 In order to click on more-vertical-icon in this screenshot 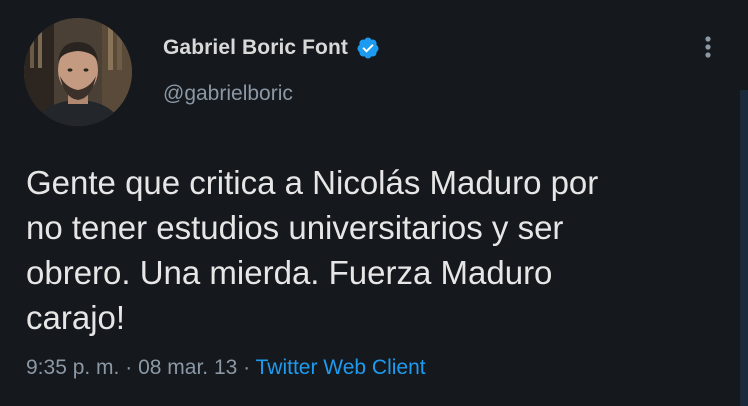, I will do `click(708, 47)`.